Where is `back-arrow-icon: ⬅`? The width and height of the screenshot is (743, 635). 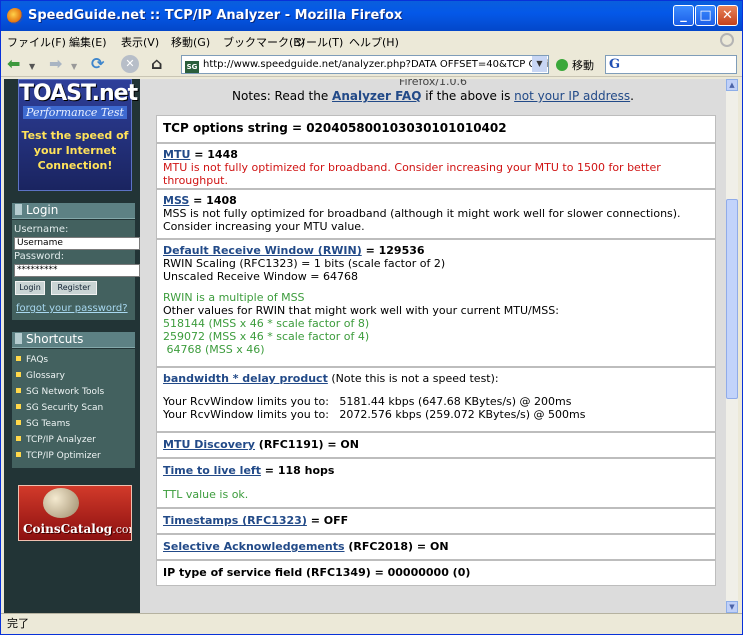 back-arrow-icon: ⬅ is located at coordinates (13, 64).